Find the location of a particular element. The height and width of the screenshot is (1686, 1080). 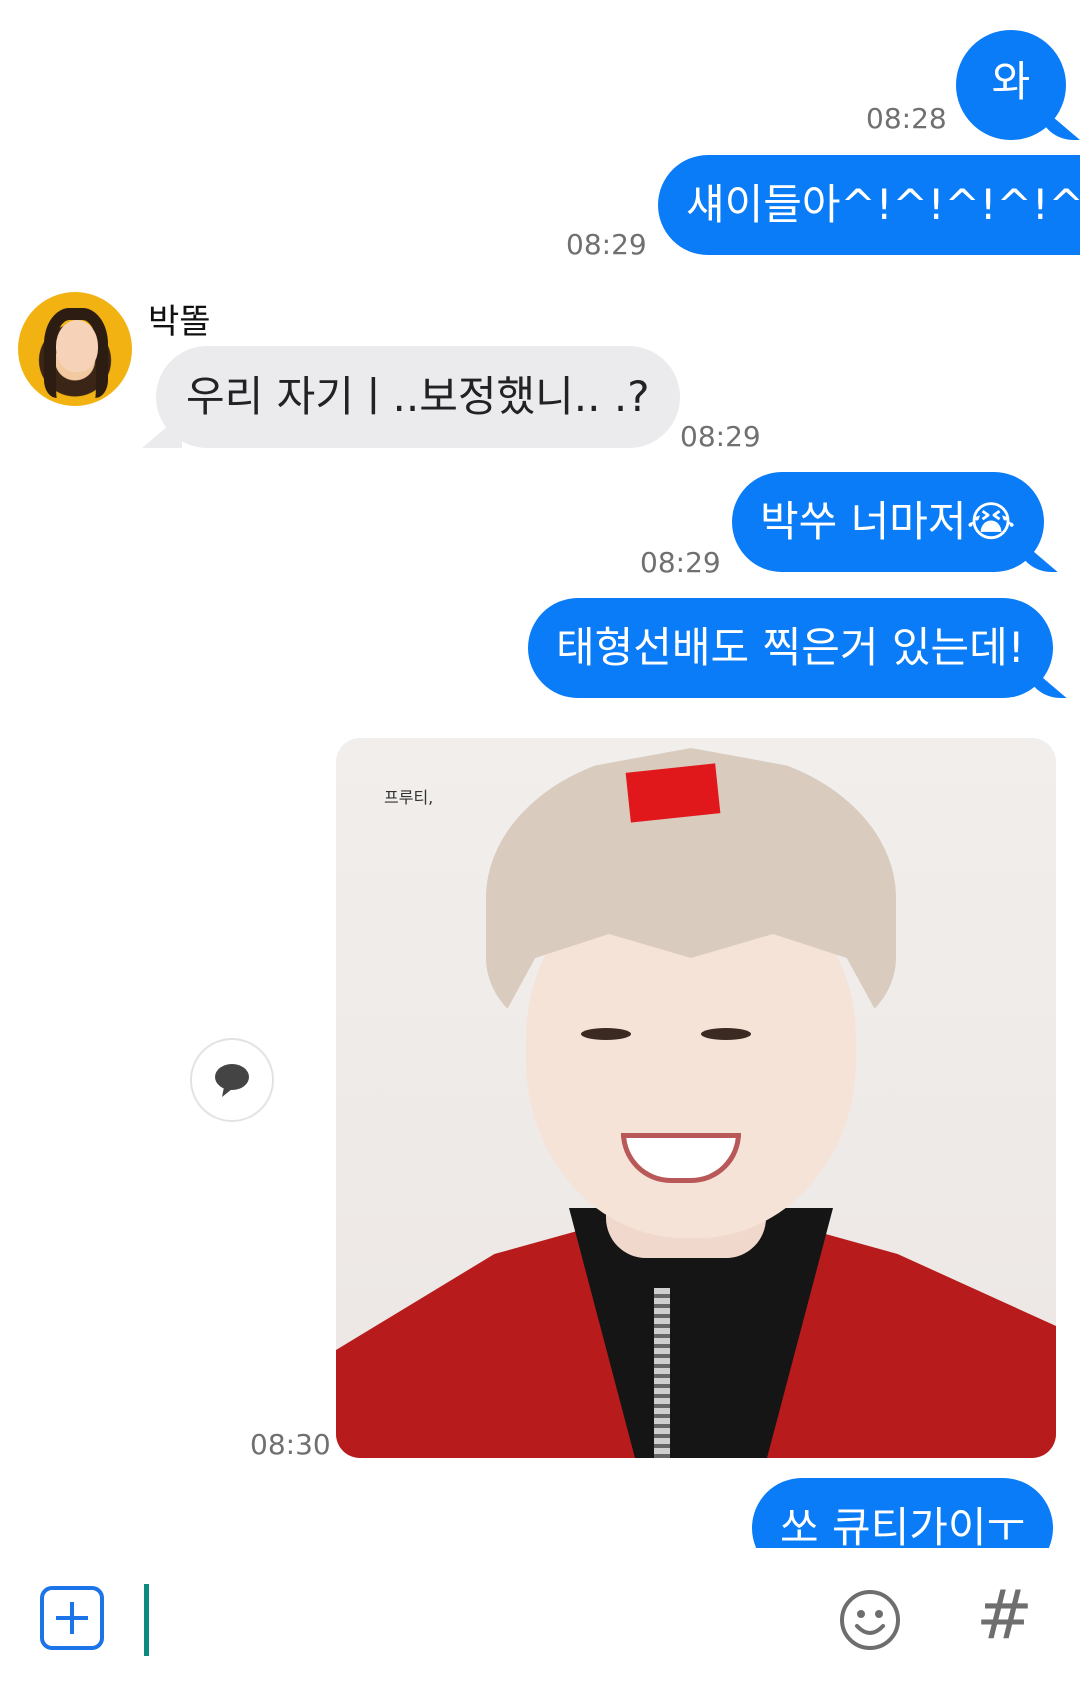

smiley-icon is located at coordinates (870, 1620).